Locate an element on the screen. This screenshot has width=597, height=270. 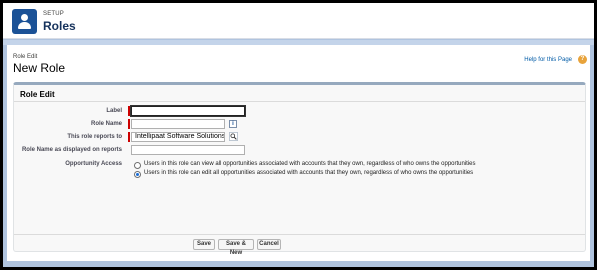
user-head-shape is located at coordinates (24, 17).